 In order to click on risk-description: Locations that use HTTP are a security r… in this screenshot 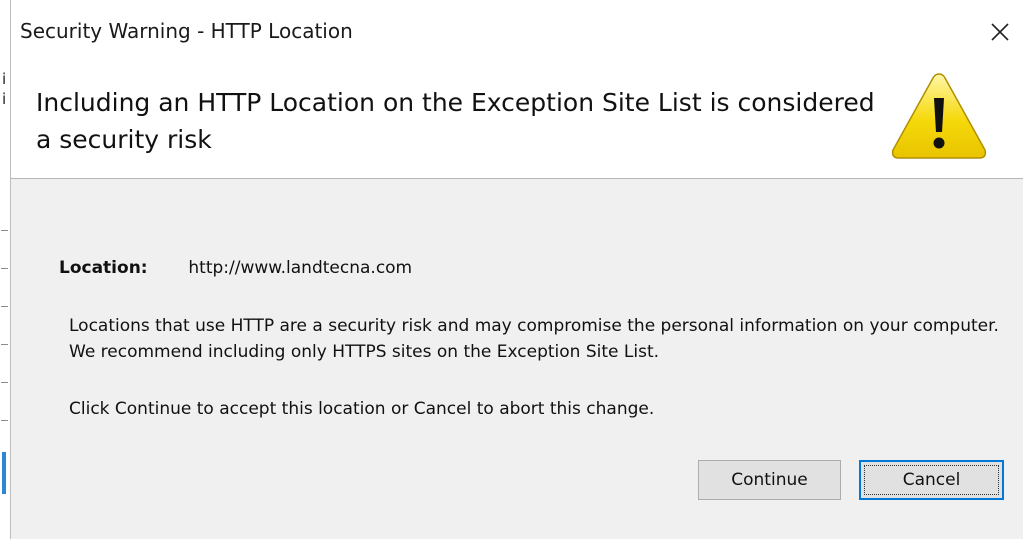, I will do `click(534, 339)`.